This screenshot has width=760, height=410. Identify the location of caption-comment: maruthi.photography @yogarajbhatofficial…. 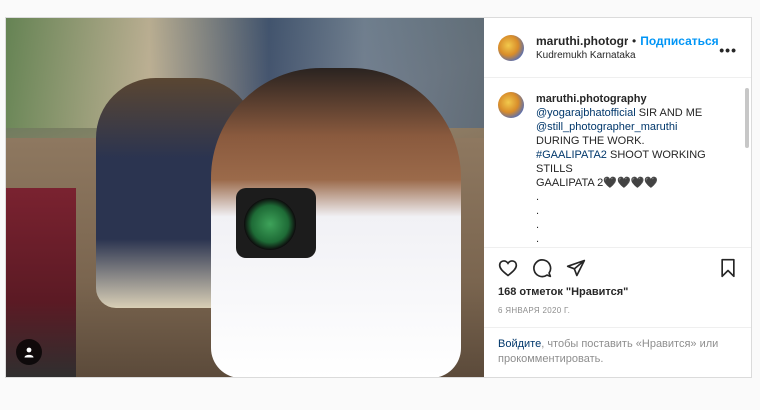
(617, 169).